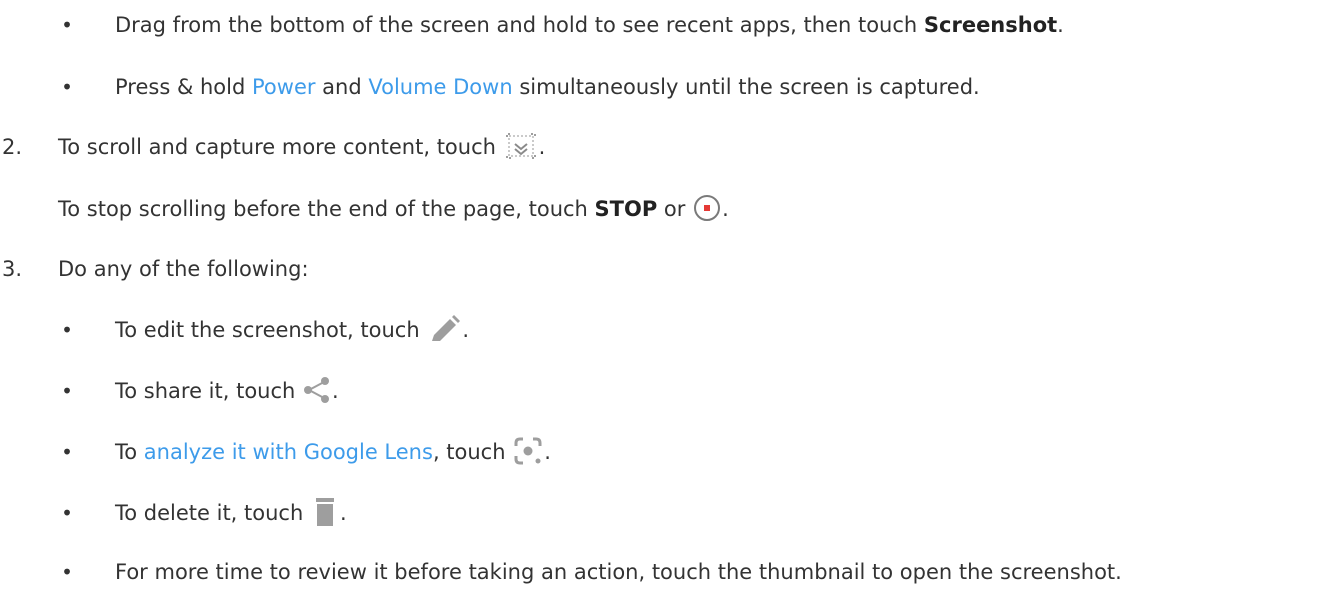  I want to click on trash-icon, so click(325, 512).